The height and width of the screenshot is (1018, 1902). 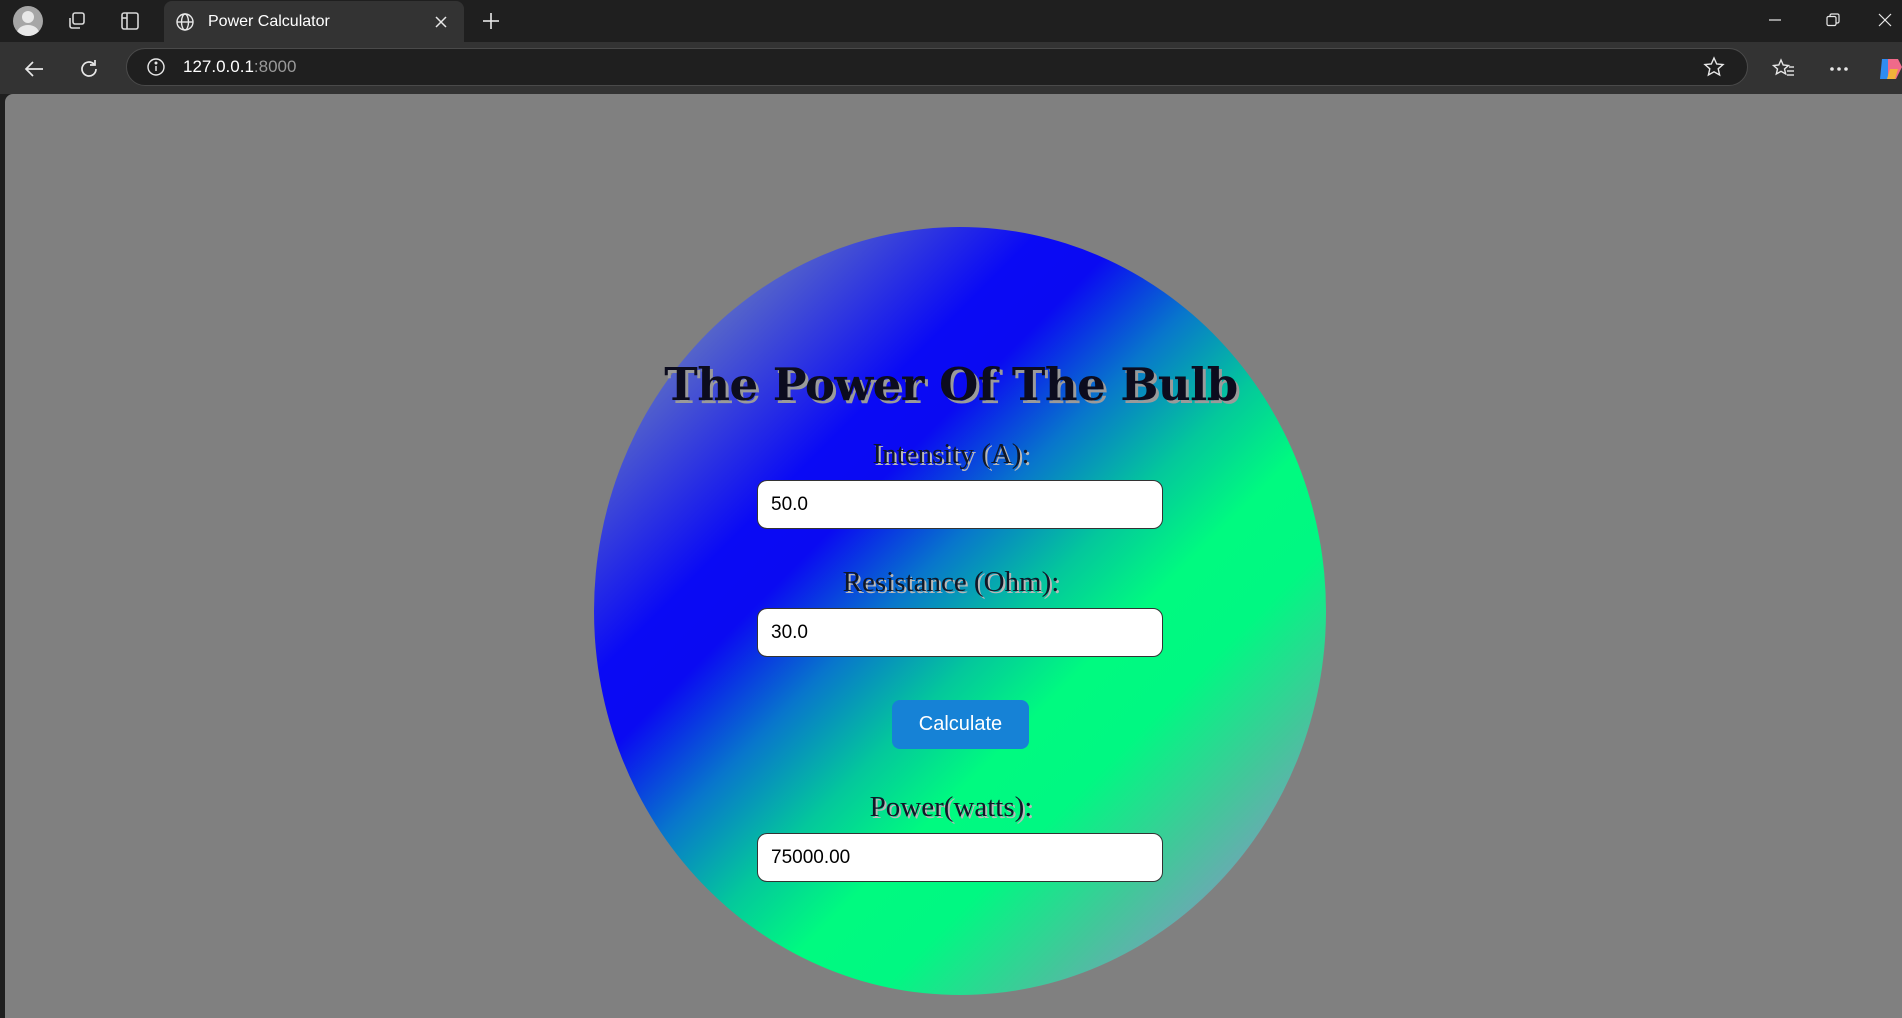 I want to click on more-options-icon, so click(x=1839, y=69).